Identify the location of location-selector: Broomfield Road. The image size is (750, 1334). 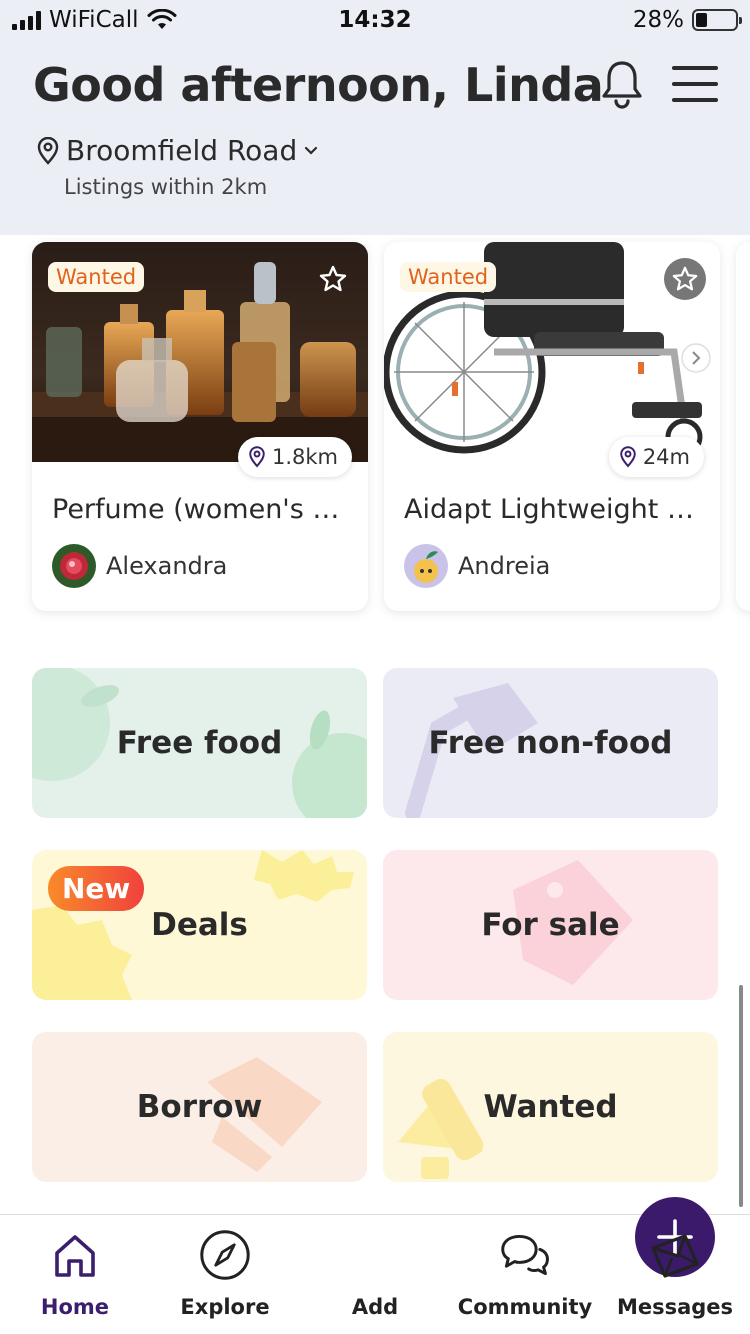
(177, 150).